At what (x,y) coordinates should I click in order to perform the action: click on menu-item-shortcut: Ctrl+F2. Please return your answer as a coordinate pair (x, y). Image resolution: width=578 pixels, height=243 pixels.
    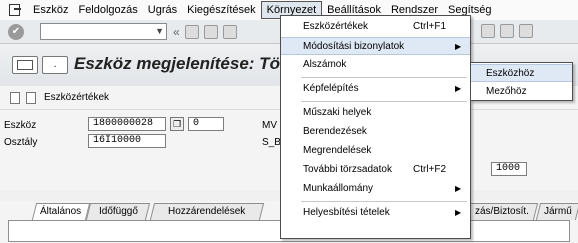
    Looking at the image, I should click on (430, 169).